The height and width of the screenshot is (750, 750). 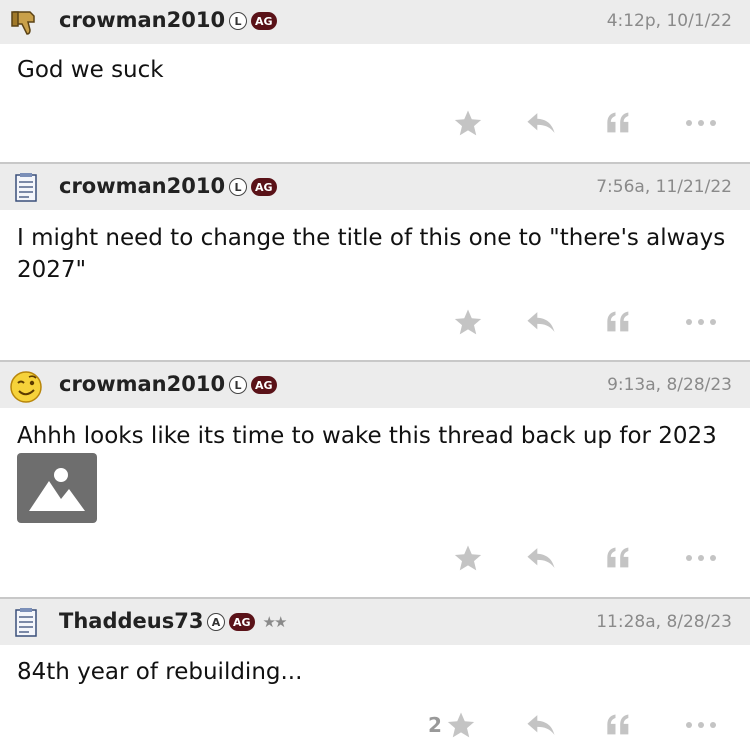 I want to click on image-placeholder-icon, so click(x=57, y=489).